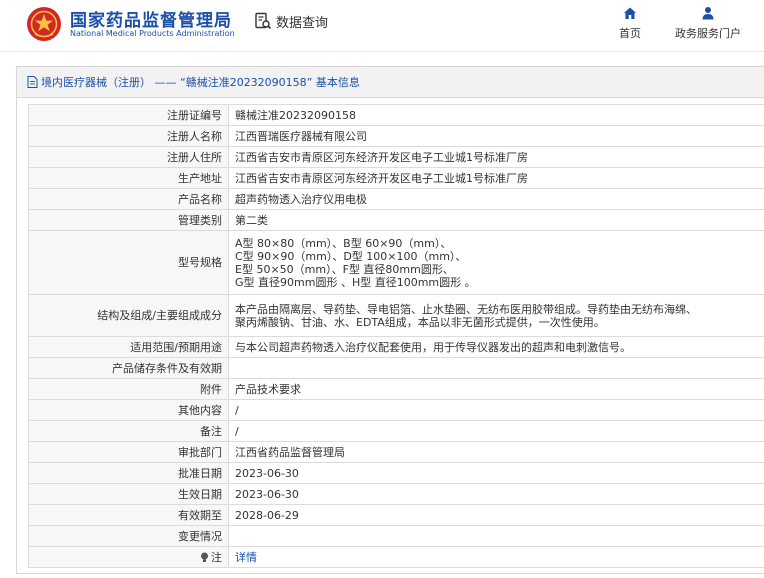  Describe the element at coordinates (630, 13) in the screenshot. I see `home-icon` at that location.